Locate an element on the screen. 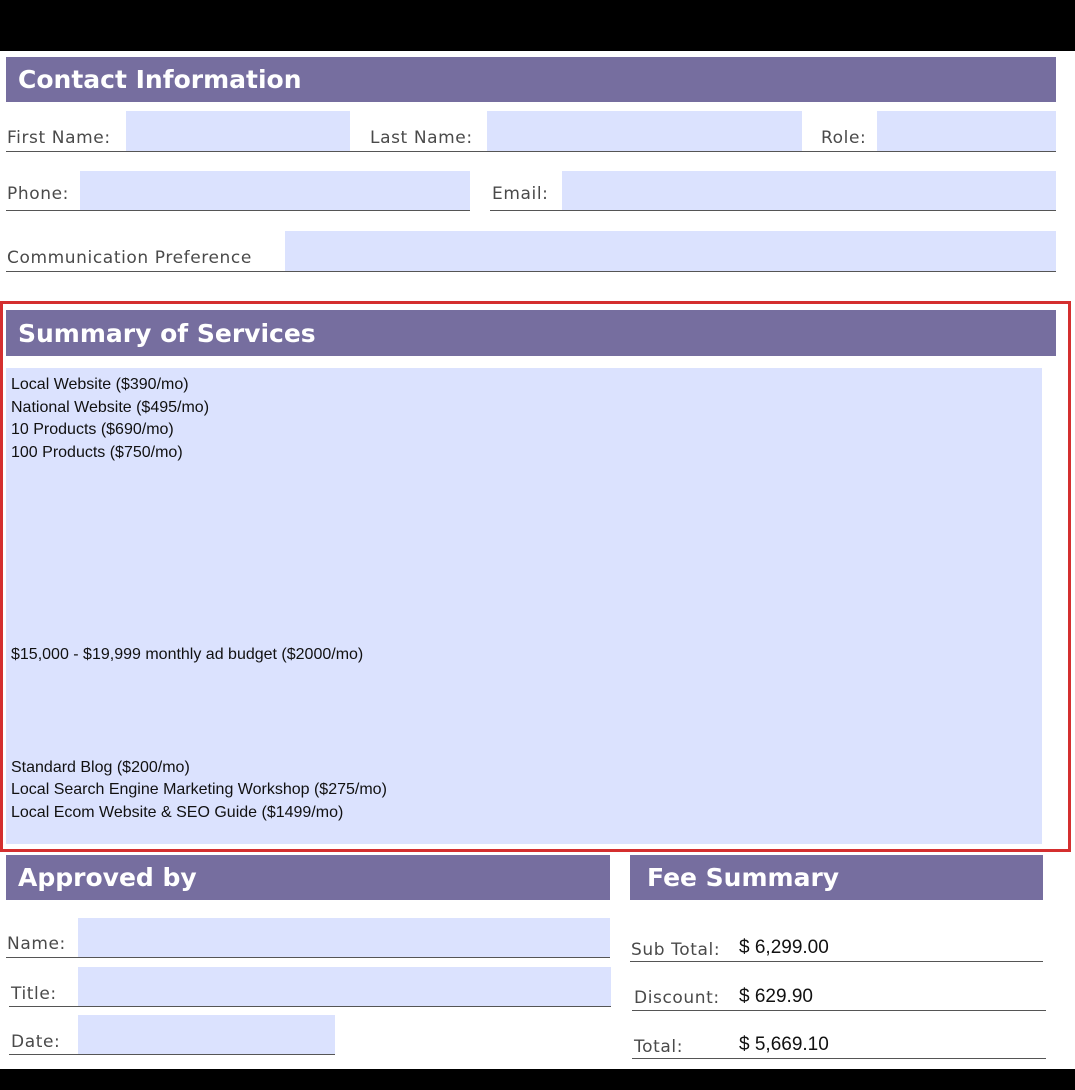 Image resolution: width=1075 pixels, height=1090 pixels. approval-date-label: Date: is located at coordinates (36, 1042).